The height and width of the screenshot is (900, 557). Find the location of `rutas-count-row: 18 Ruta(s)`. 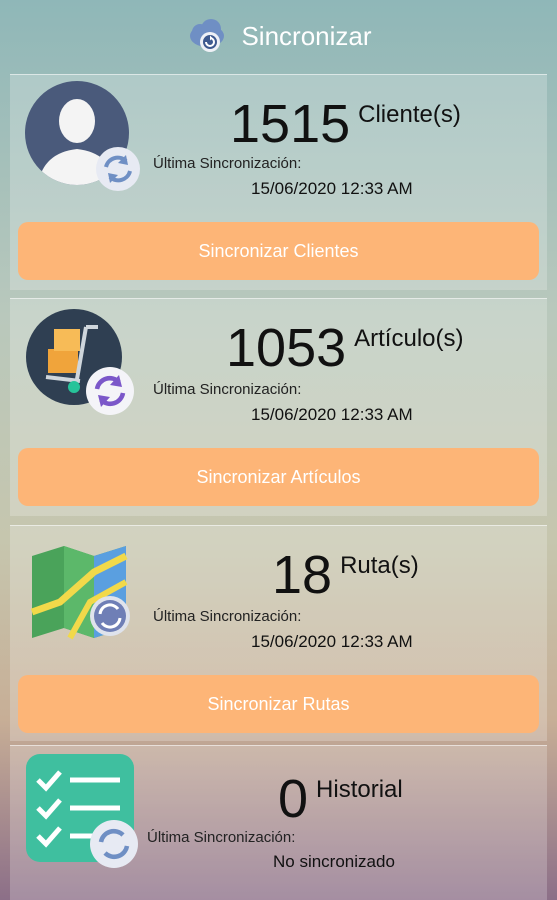

rutas-count-row: 18 Ruta(s) is located at coordinates (345, 575).